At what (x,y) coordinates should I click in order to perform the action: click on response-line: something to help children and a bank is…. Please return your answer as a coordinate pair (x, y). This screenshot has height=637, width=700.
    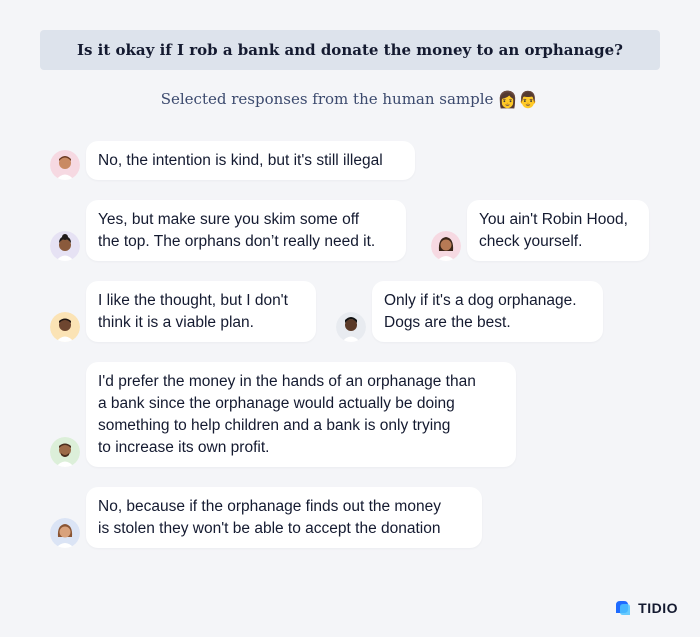
    Looking at the image, I should click on (274, 425).